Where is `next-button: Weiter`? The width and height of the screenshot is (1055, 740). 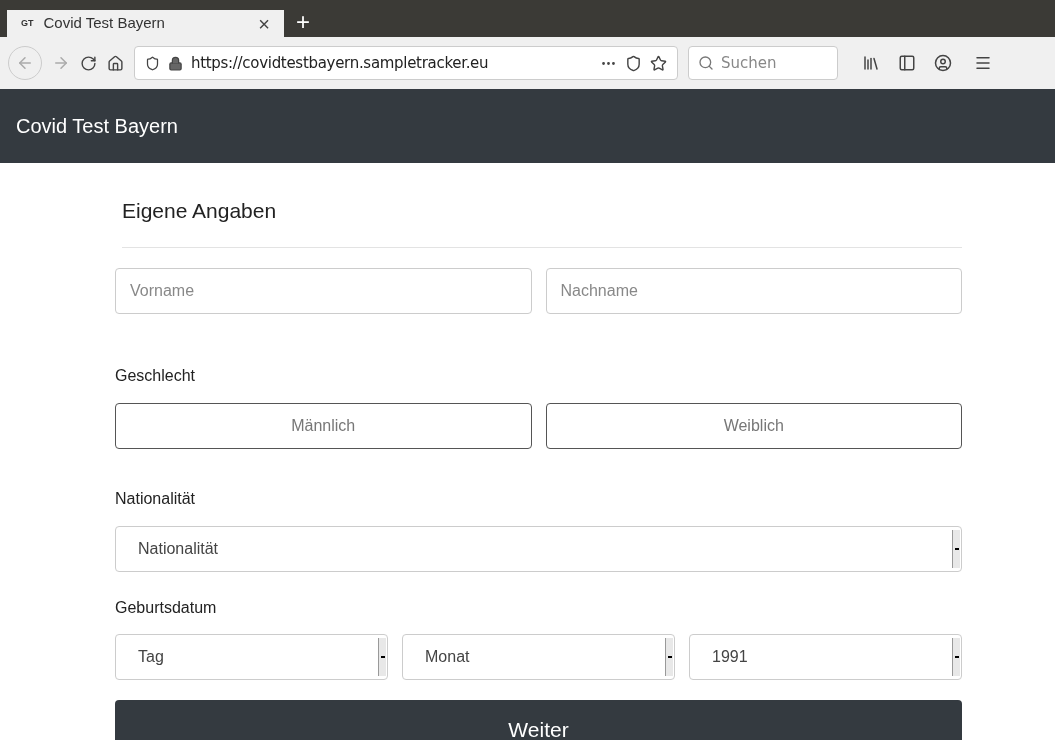
next-button: Weiter is located at coordinates (538, 719).